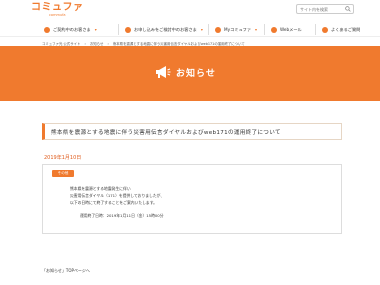 This screenshot has height=285, width=380. What do you see at coordinates (72, 29) in the screenshot?
I see `nav-item-label: ご契約中のお客さま` at bounding box center [72, 29].